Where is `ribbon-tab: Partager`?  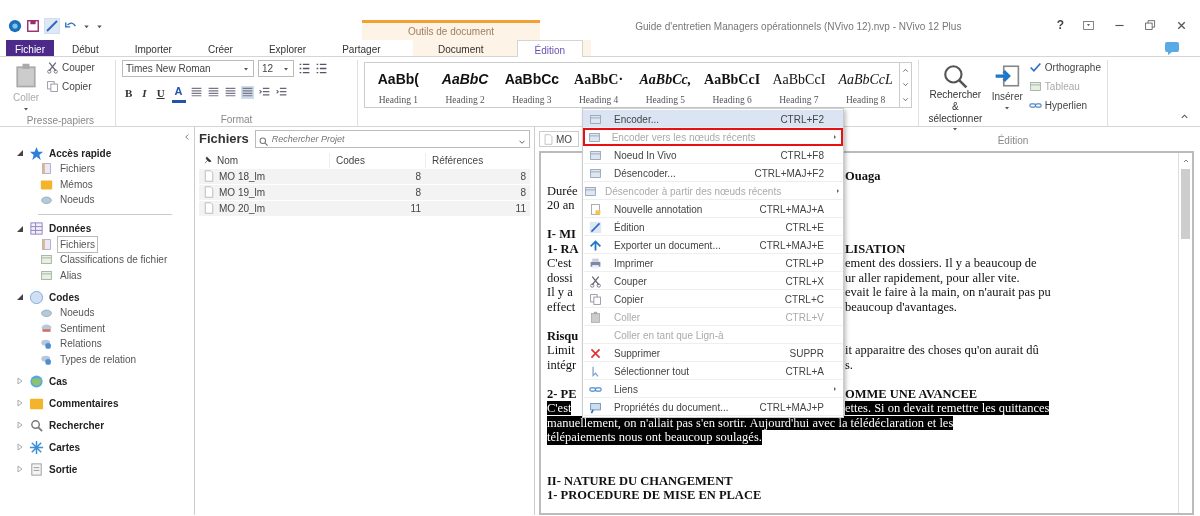 ribbon-tab: Partager is located at coordinates (361, 48).